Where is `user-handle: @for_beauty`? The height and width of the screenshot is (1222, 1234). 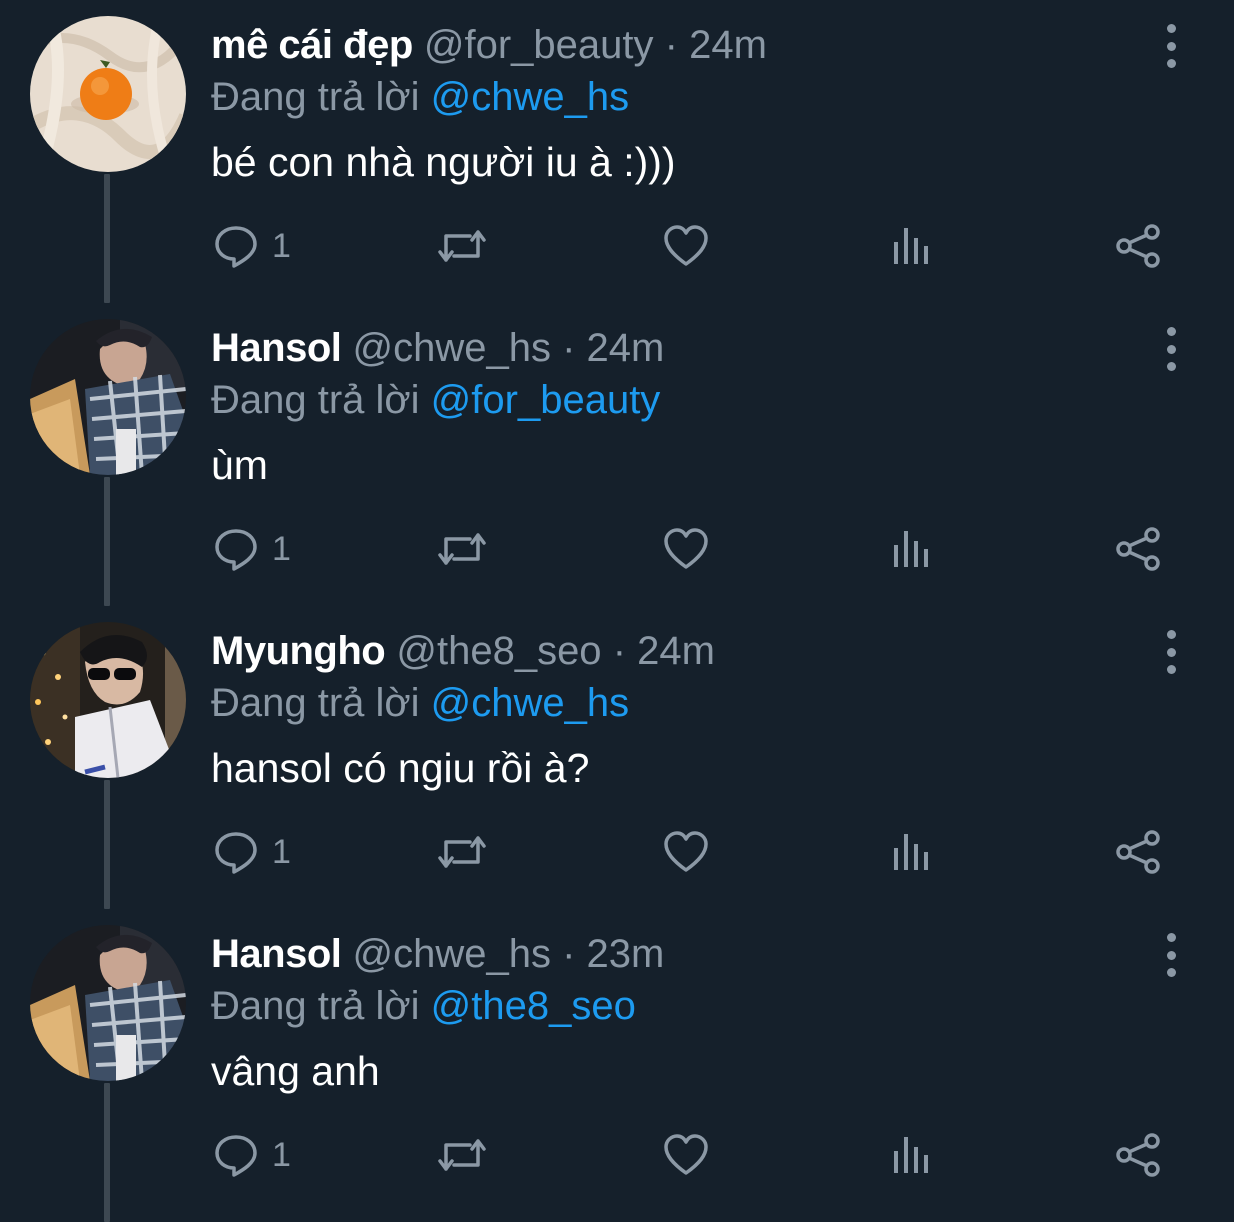 user-handle: @for_beauty is located at coordinates (539, 45).